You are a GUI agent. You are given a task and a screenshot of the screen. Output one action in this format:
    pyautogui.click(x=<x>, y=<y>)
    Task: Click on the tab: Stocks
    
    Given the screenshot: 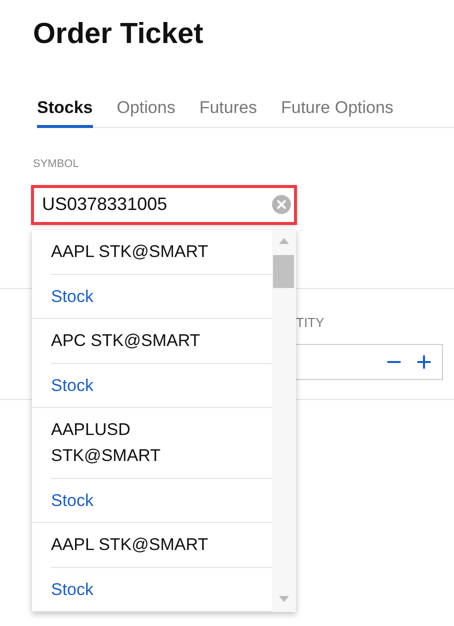 What is the action you would take?
    pyautogui.click(x=65, y=109)
    